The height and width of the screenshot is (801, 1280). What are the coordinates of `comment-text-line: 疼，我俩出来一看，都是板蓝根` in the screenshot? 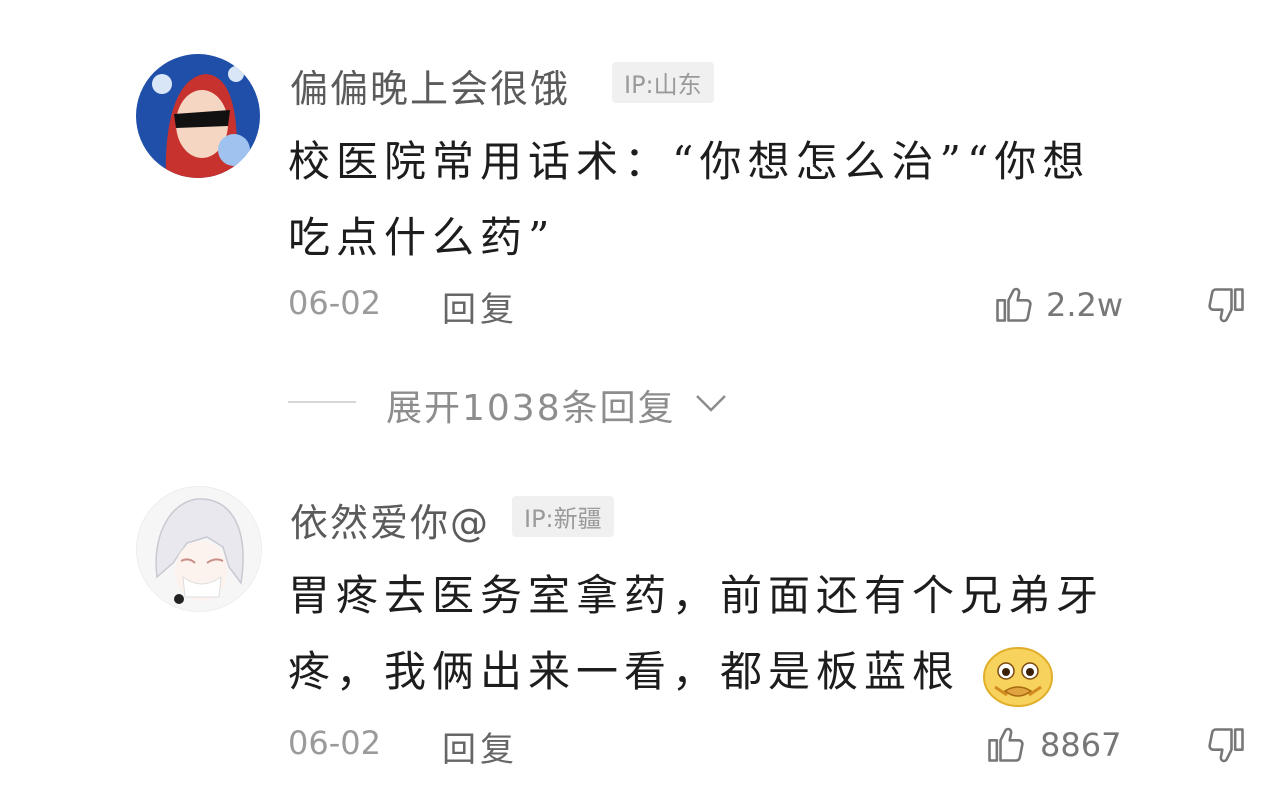 It's located at (671, 672).